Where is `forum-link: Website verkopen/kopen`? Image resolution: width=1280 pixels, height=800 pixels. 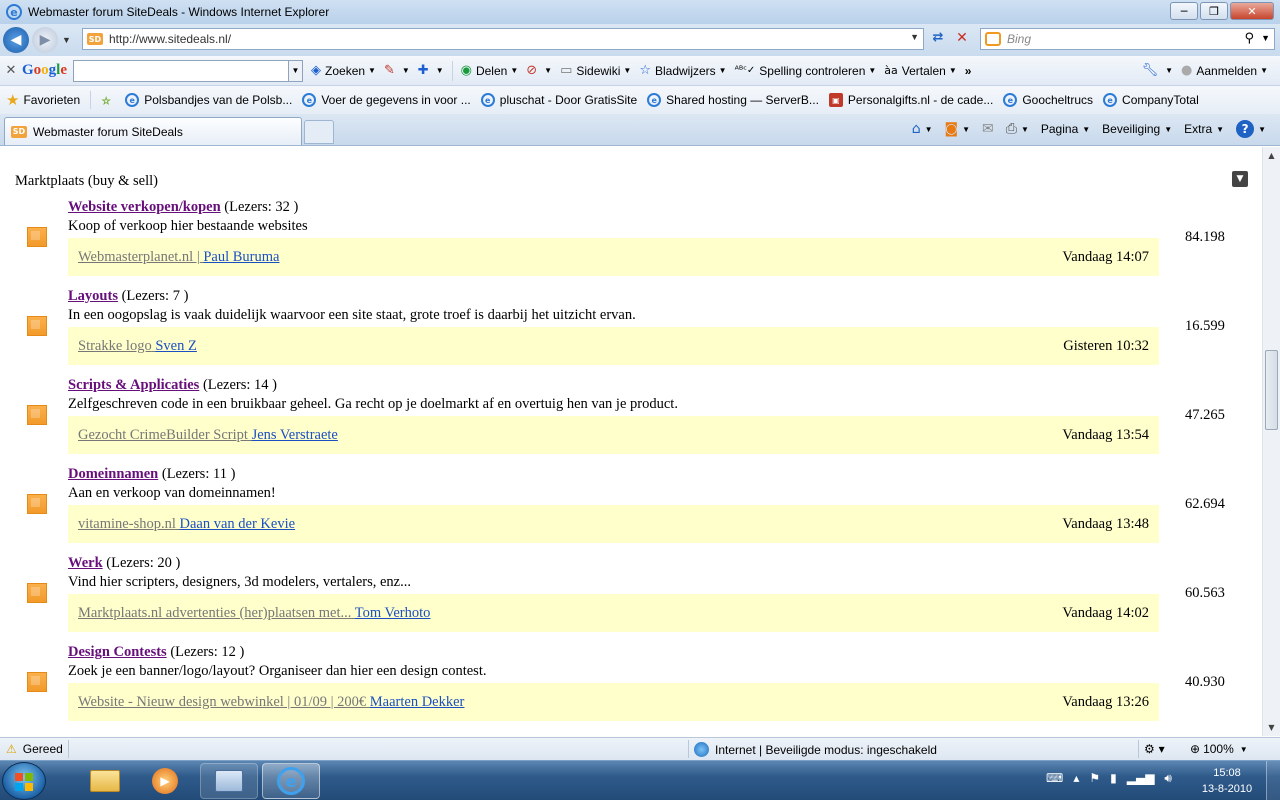
forum-link: Website verkopen/kopen is located at coordinates (144, 207).